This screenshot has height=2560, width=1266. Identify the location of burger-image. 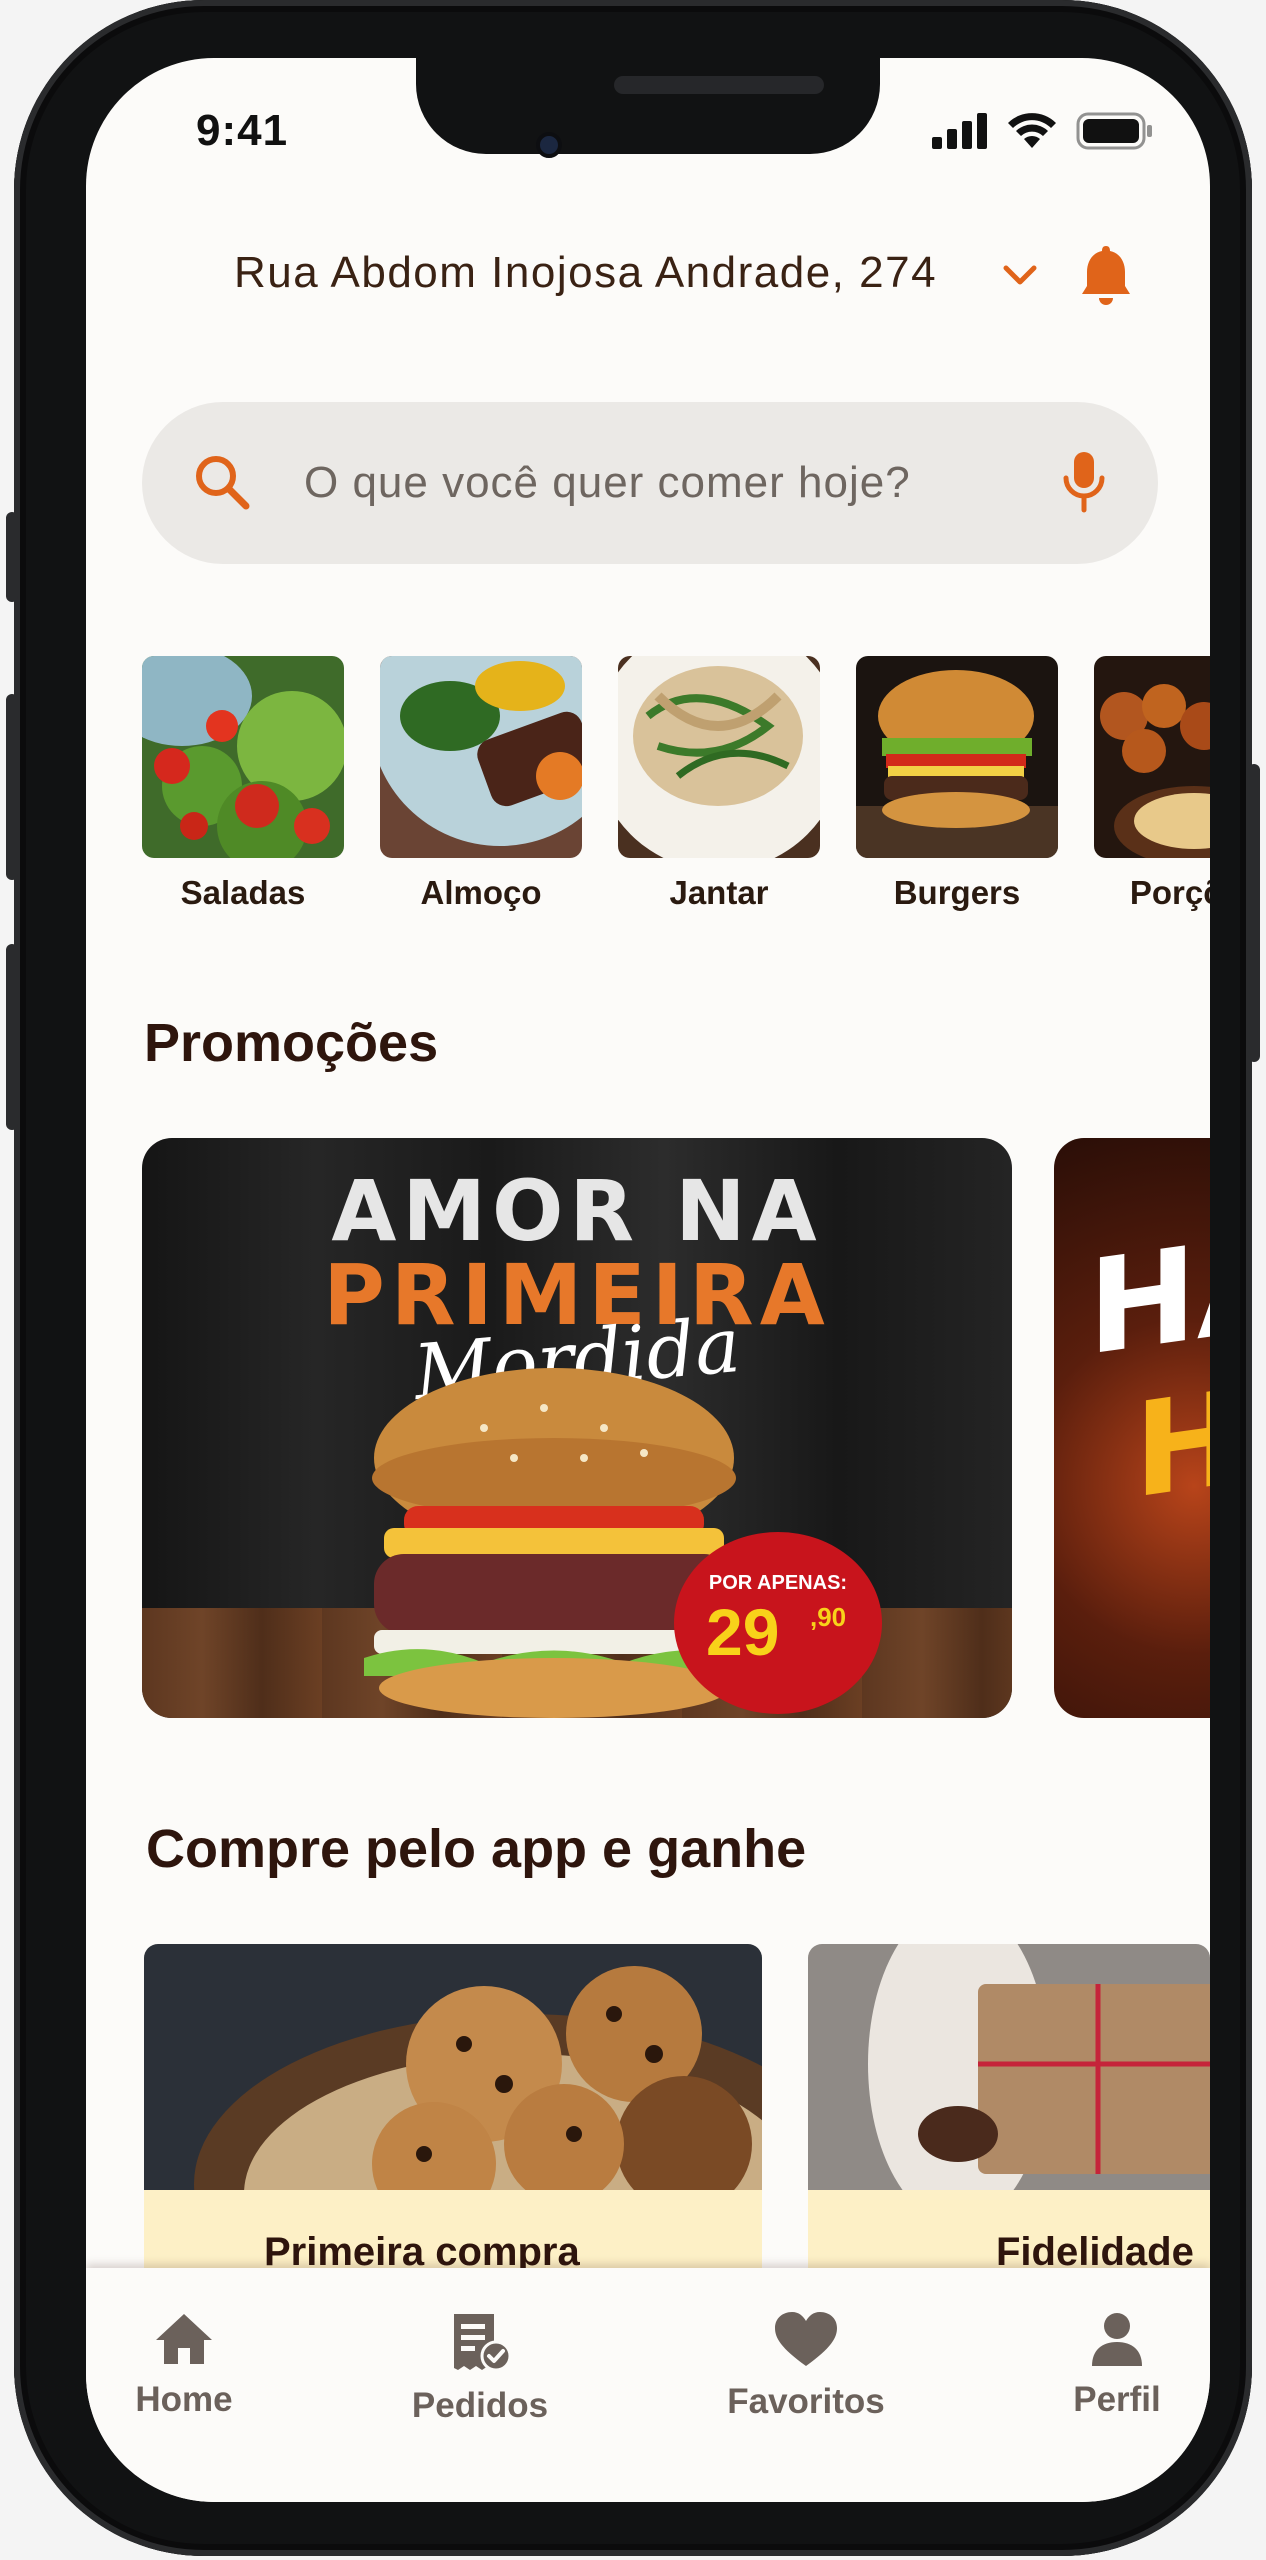
(957, 757).